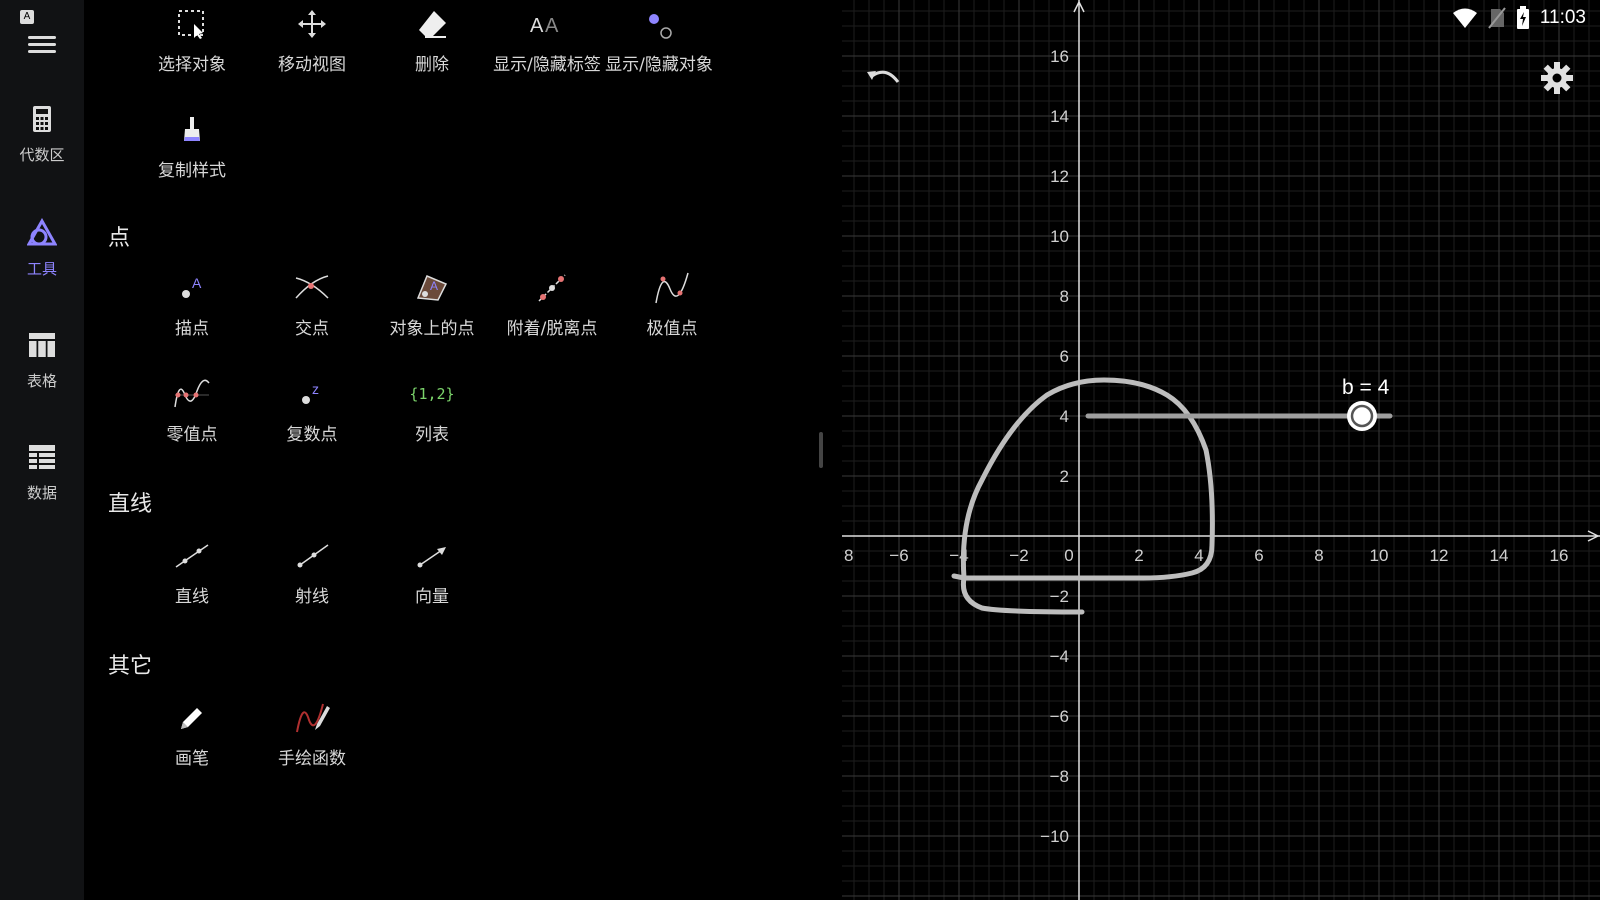  What do you see at coordinates (659, 65) in the screenshot?
I see `tool-label: 显示/隐藏对象` at bounding box center [659, 65].